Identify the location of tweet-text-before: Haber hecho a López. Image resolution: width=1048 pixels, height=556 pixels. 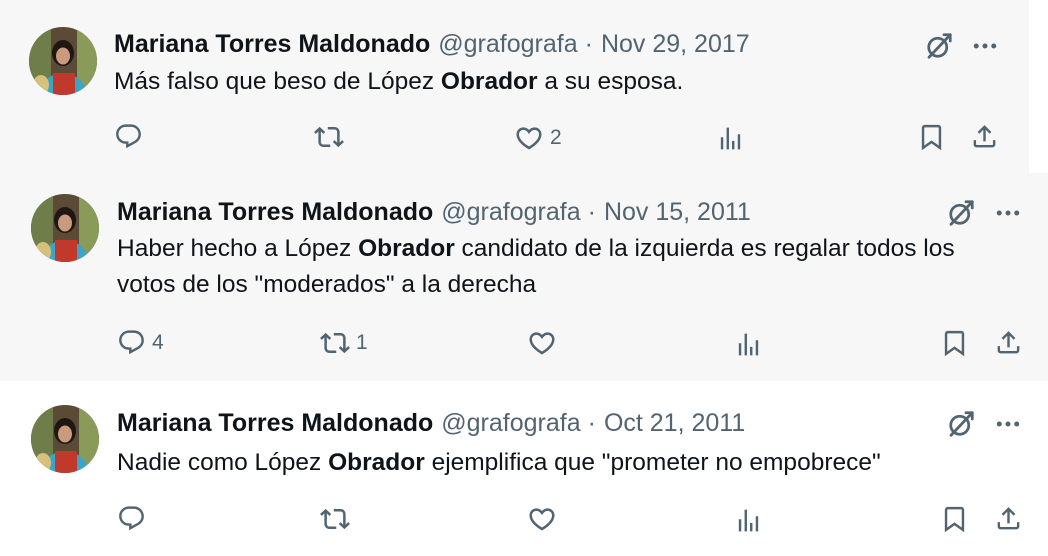
(238, 248).